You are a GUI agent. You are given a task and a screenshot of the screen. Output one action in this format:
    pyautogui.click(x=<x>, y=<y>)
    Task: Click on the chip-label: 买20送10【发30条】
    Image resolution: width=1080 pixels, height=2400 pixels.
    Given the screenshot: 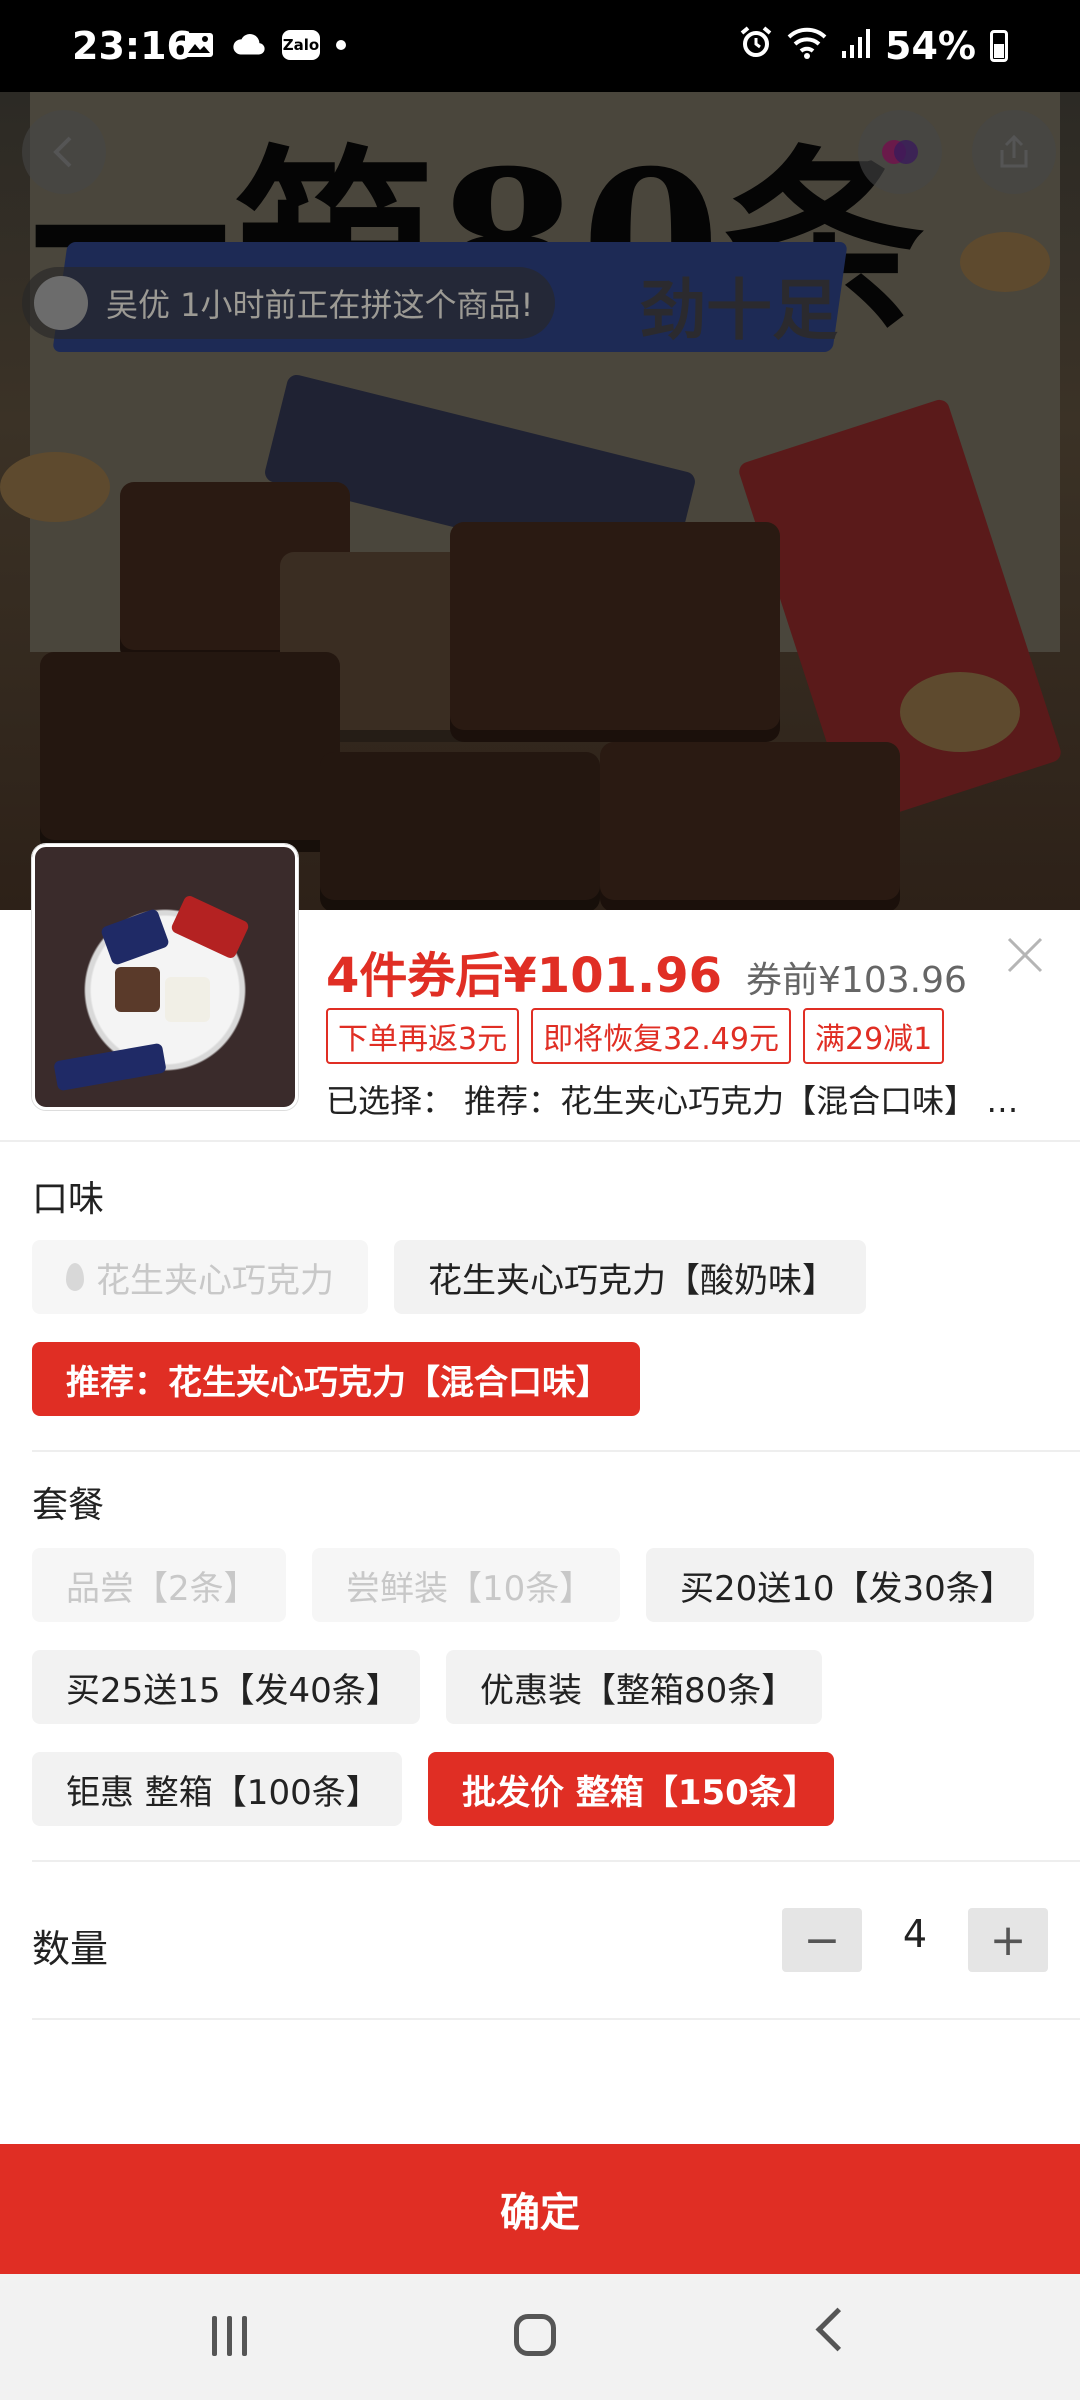 What is the action you would take?
    pyautogui.click(x=847, y=1588)
    